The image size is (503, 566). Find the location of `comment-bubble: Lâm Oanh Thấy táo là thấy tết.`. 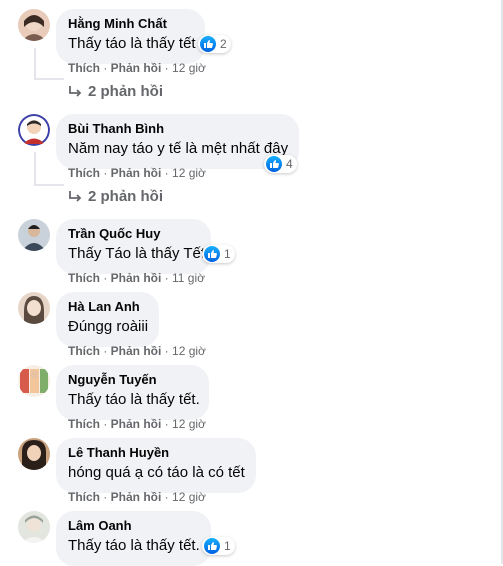

comment-bubble: Lâm Oanh Thấy táo là thấy tết. is located at coordinates (133, 538).